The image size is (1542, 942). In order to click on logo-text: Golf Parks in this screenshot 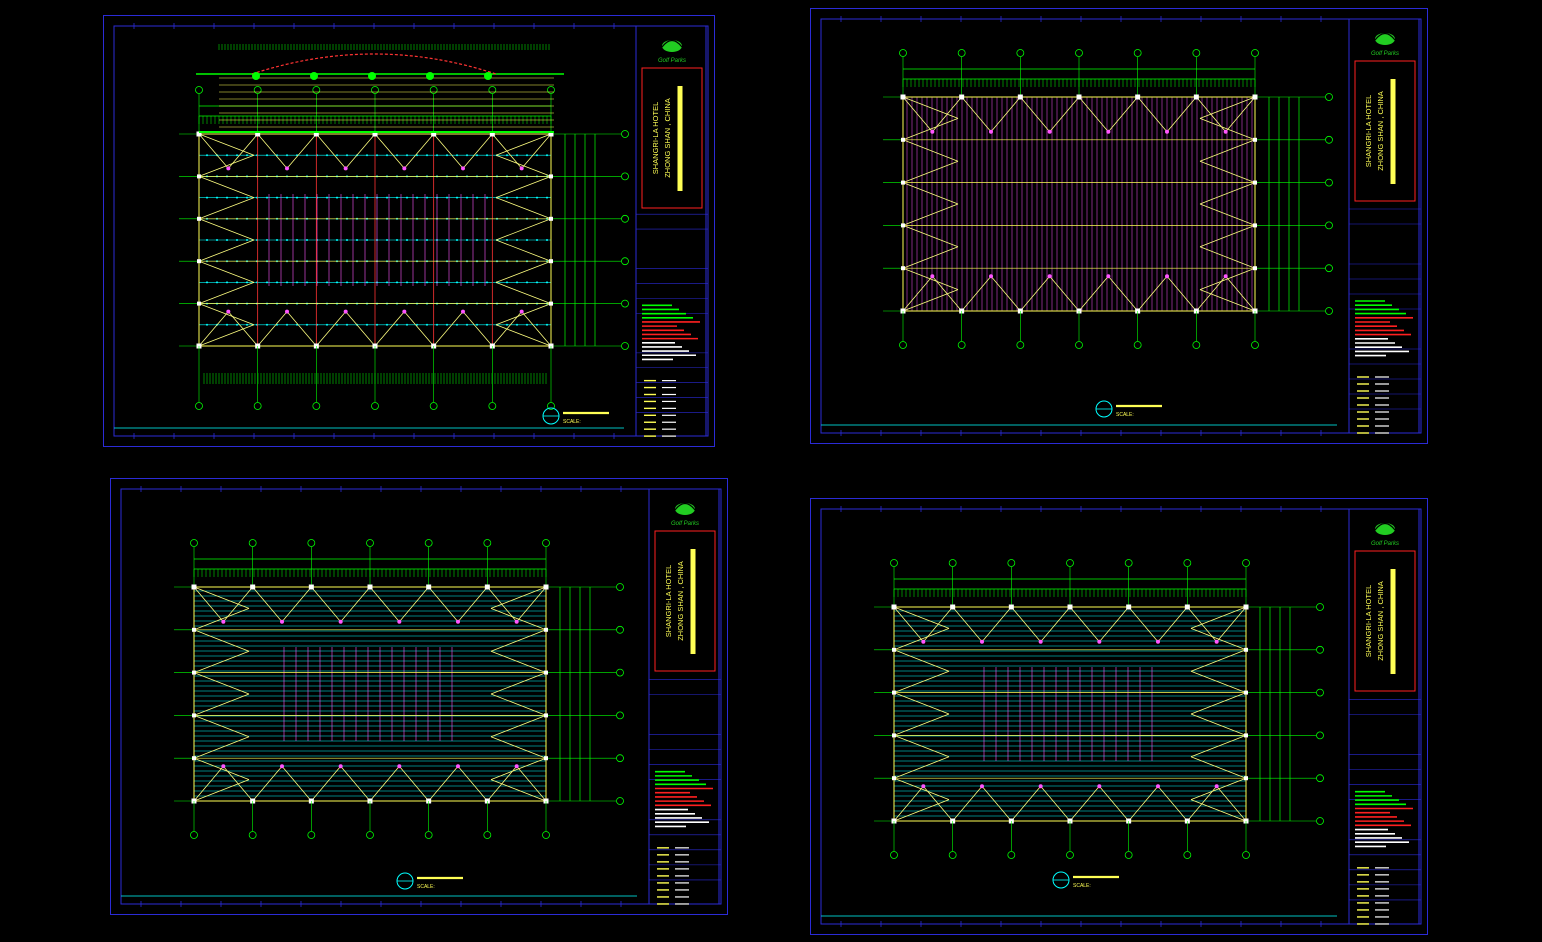, I will do `click(672, 61)`.